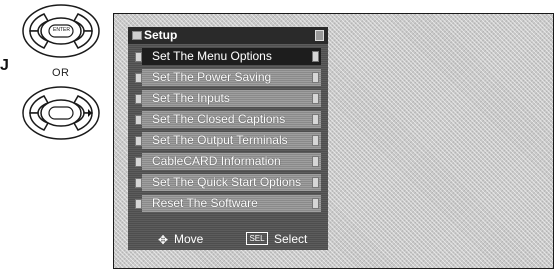 This screenshot has width=558, height=275. What do you see at coordinates (61, 73) in the screenshot?
I see `or-label: OR` at bounding box center [61, 73].